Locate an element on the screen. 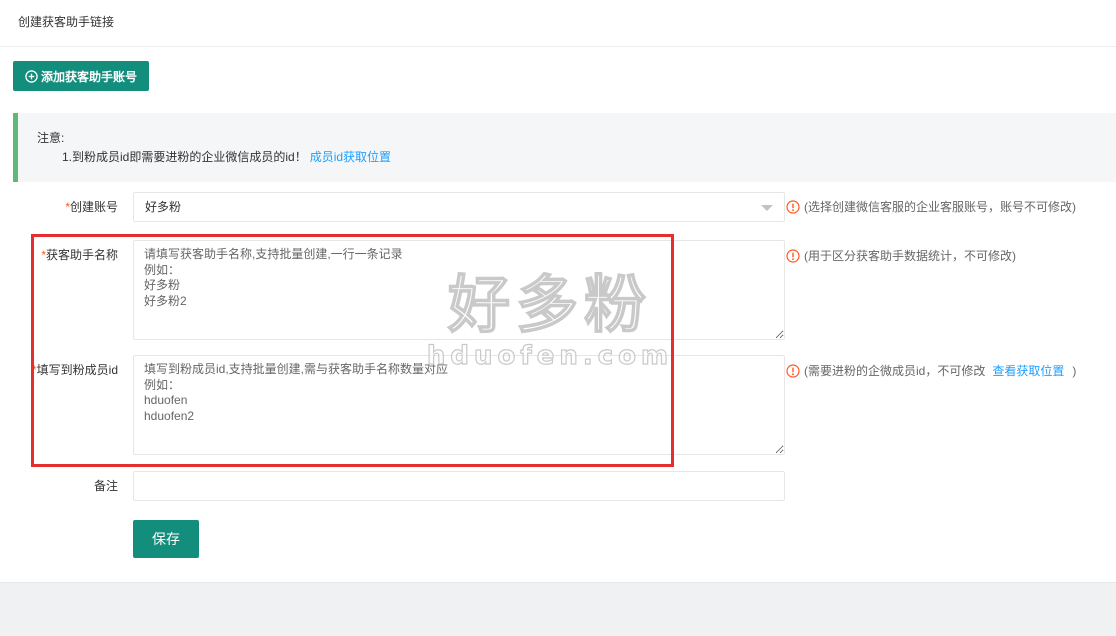 This screenshot has height=636, width=1116. view-location-link: 查看获取位置 is located at coordinates (1028, 371).